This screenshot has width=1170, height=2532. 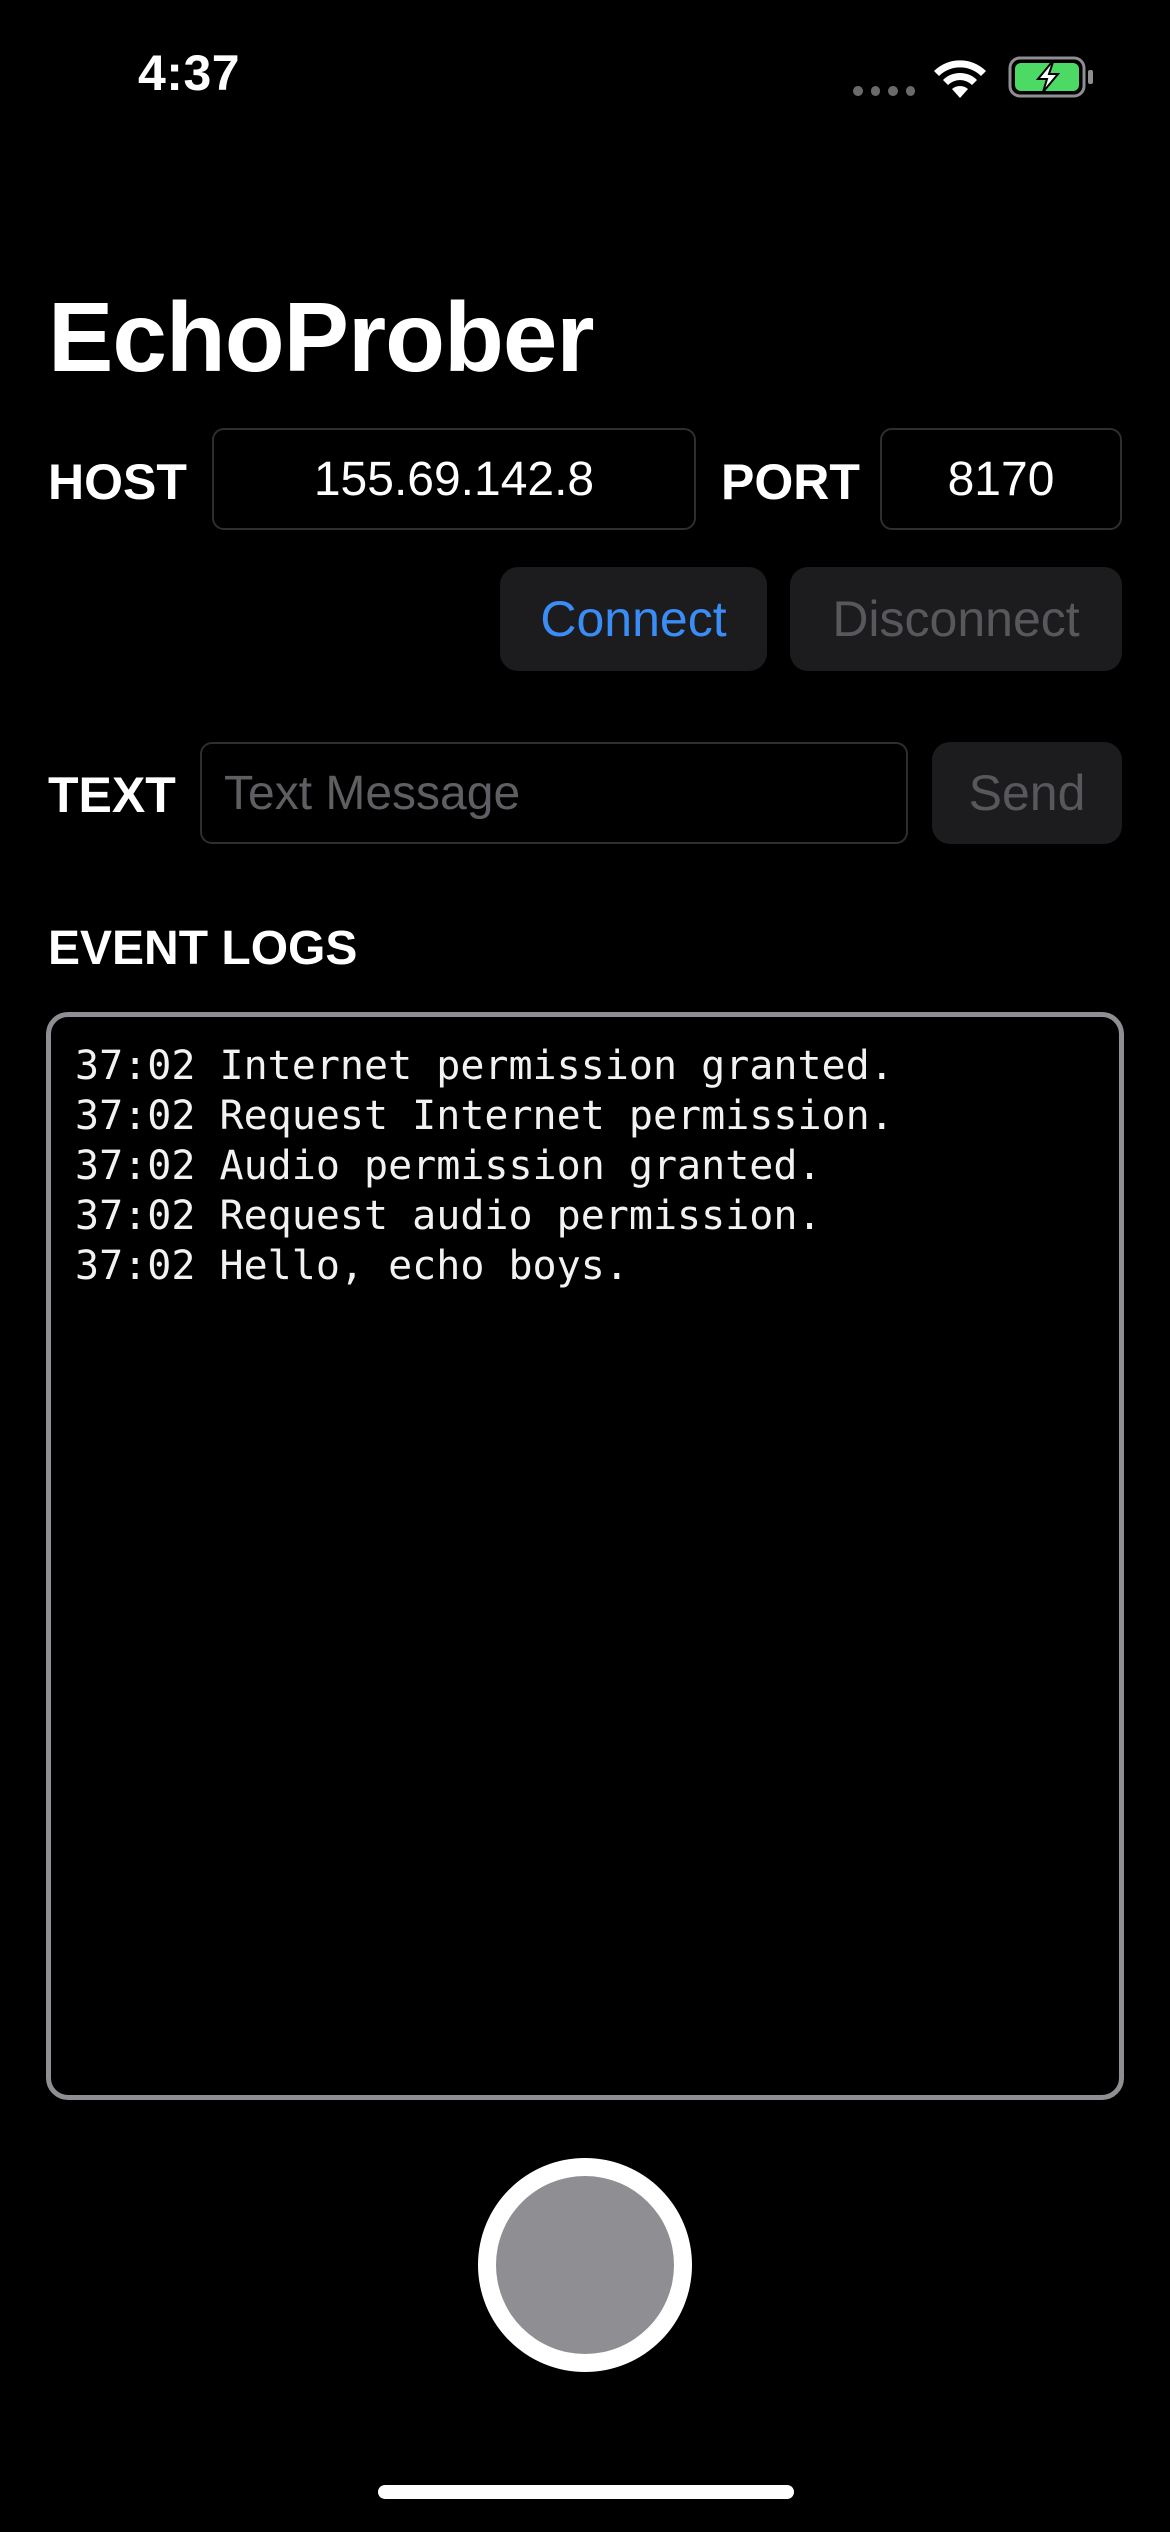 What do you see at coordinates (203, 948) in the screenshot?
I see `event-logs-title: EVENT LOGS` at bounding box center [203, 948].